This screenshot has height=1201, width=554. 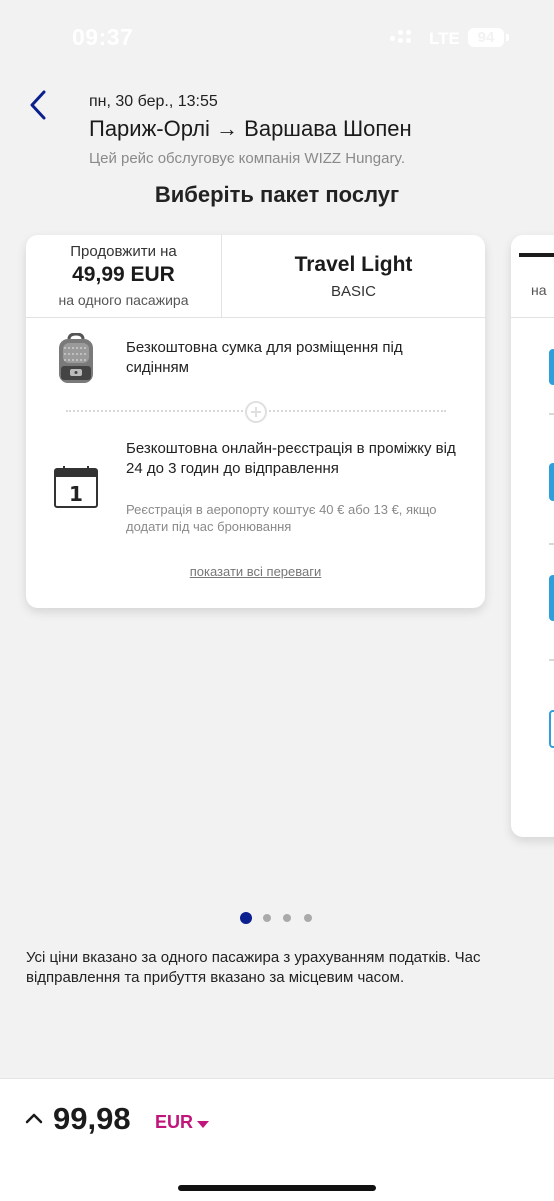 What do you see at coordinates (34, 1118) in the screenshot?
I see `chevron-up-icon` at bounding box center [34, 1118].